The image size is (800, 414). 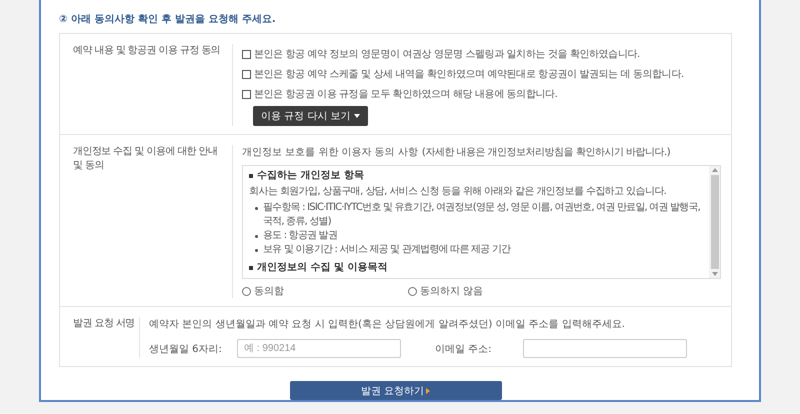 What do you see at coordinates (319, 348) in the screenshot?
I see `input-field: 예 : 990214` at bounding box center [319, 348].